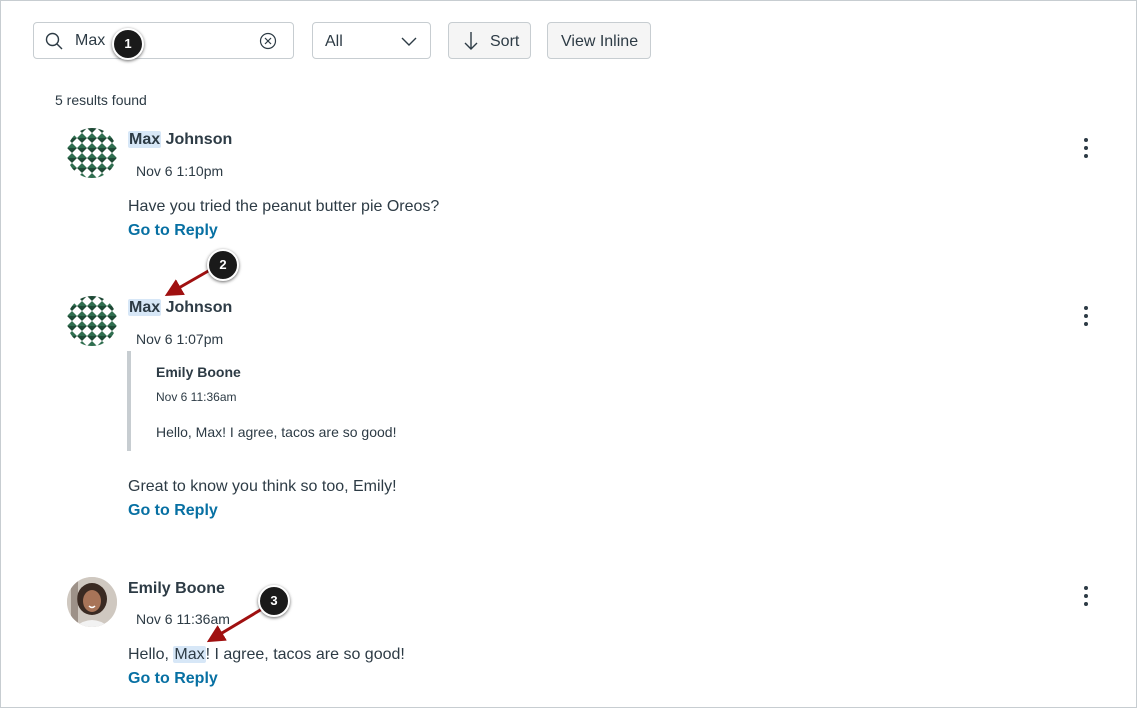 The image size is (1137, 708). What do you see at coordinates (505, 41) in the screenshot?
I see `sort-button-label: Sort` at bounding box center [505, 41].